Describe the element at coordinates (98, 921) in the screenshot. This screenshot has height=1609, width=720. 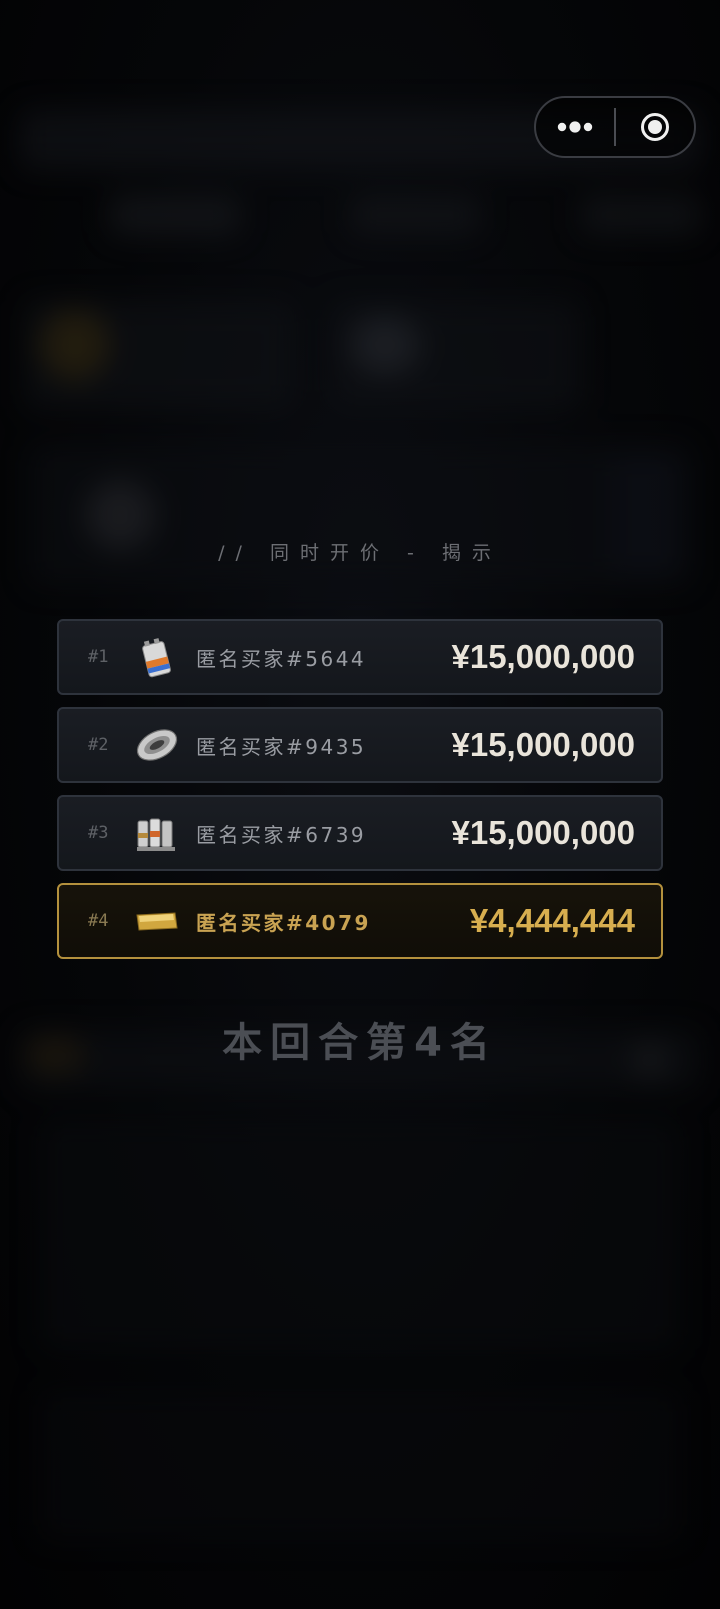
I see `rank-number: #4` at that location.